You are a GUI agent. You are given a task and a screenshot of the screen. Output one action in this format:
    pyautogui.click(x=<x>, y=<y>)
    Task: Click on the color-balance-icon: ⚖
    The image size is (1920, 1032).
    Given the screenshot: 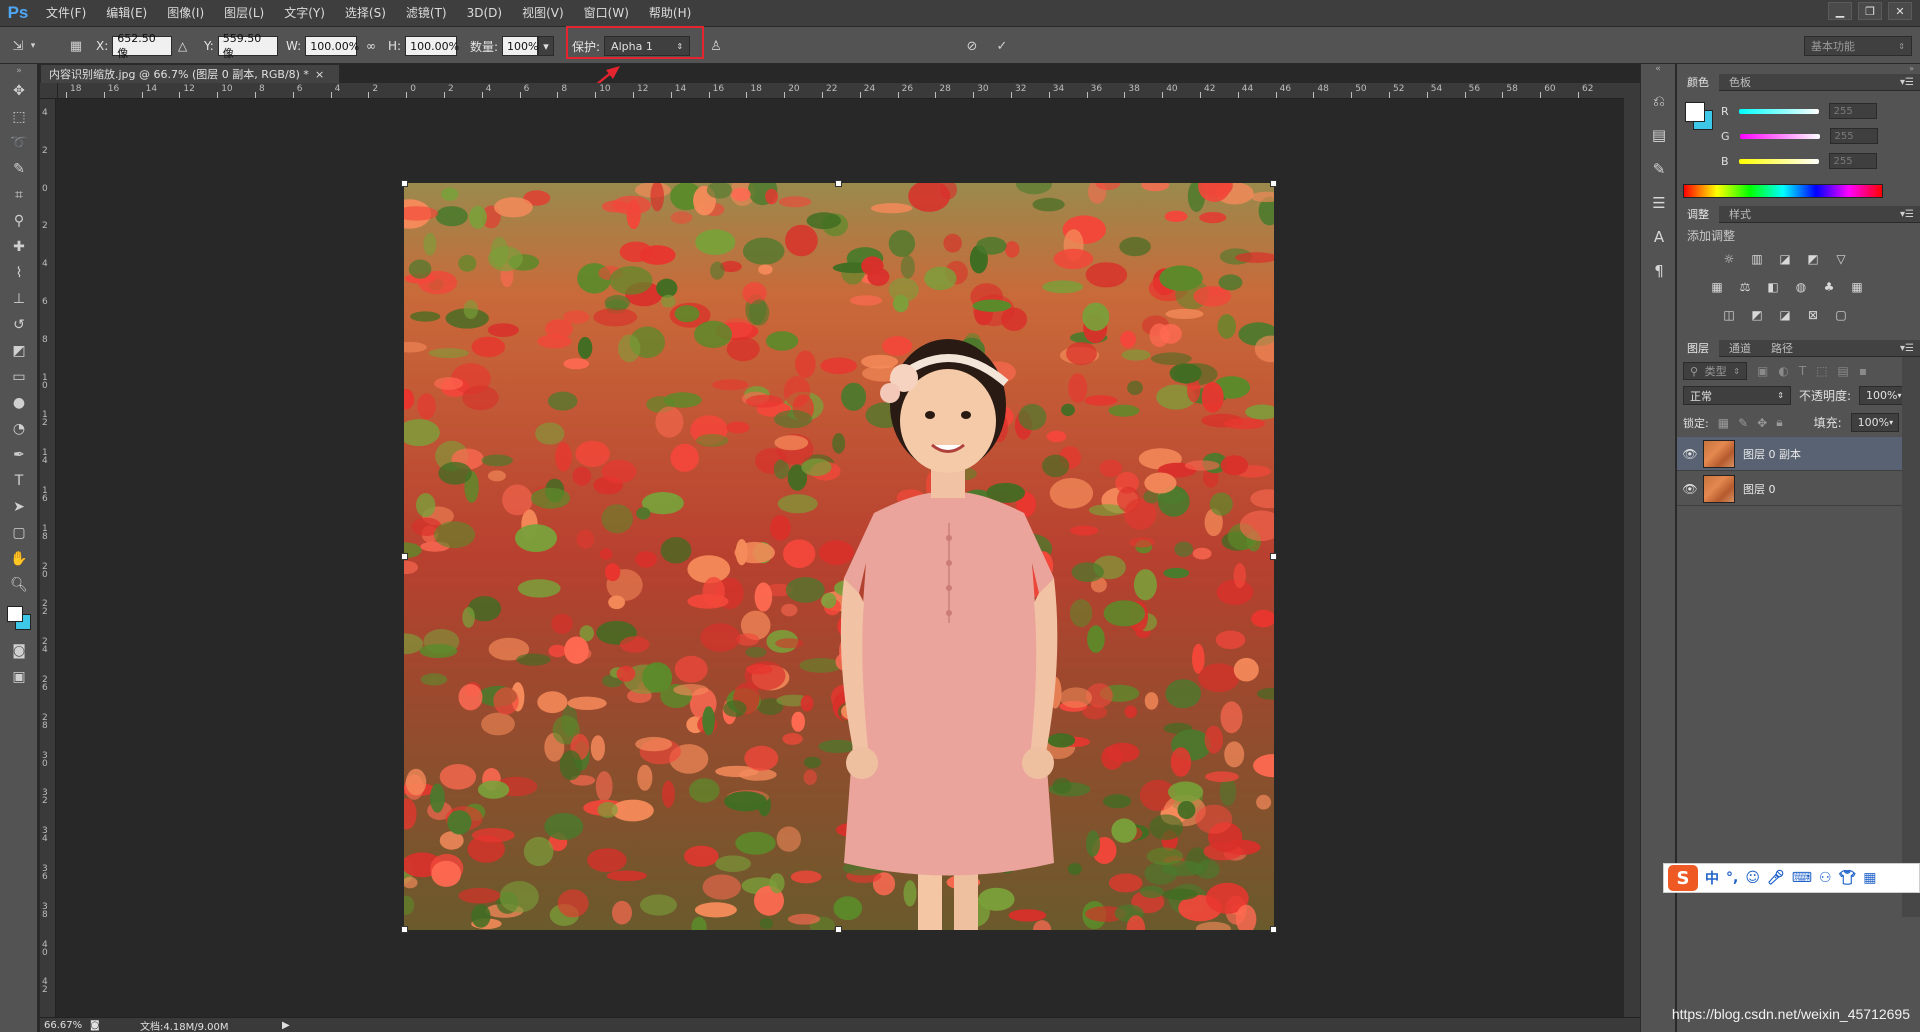 What is the action you would take?
    pyautogui.click(x=1745, y=287)
    